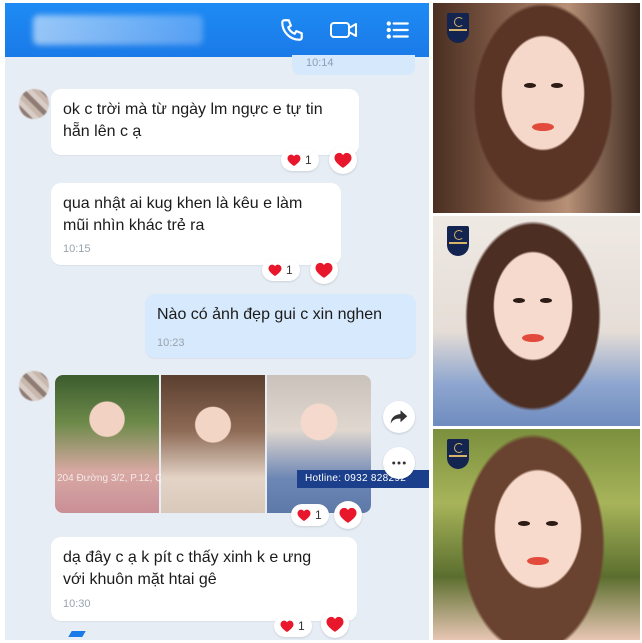 This screenshot has width=642, height=643. I want to click on message-time: 10:30, so click(77, 604).